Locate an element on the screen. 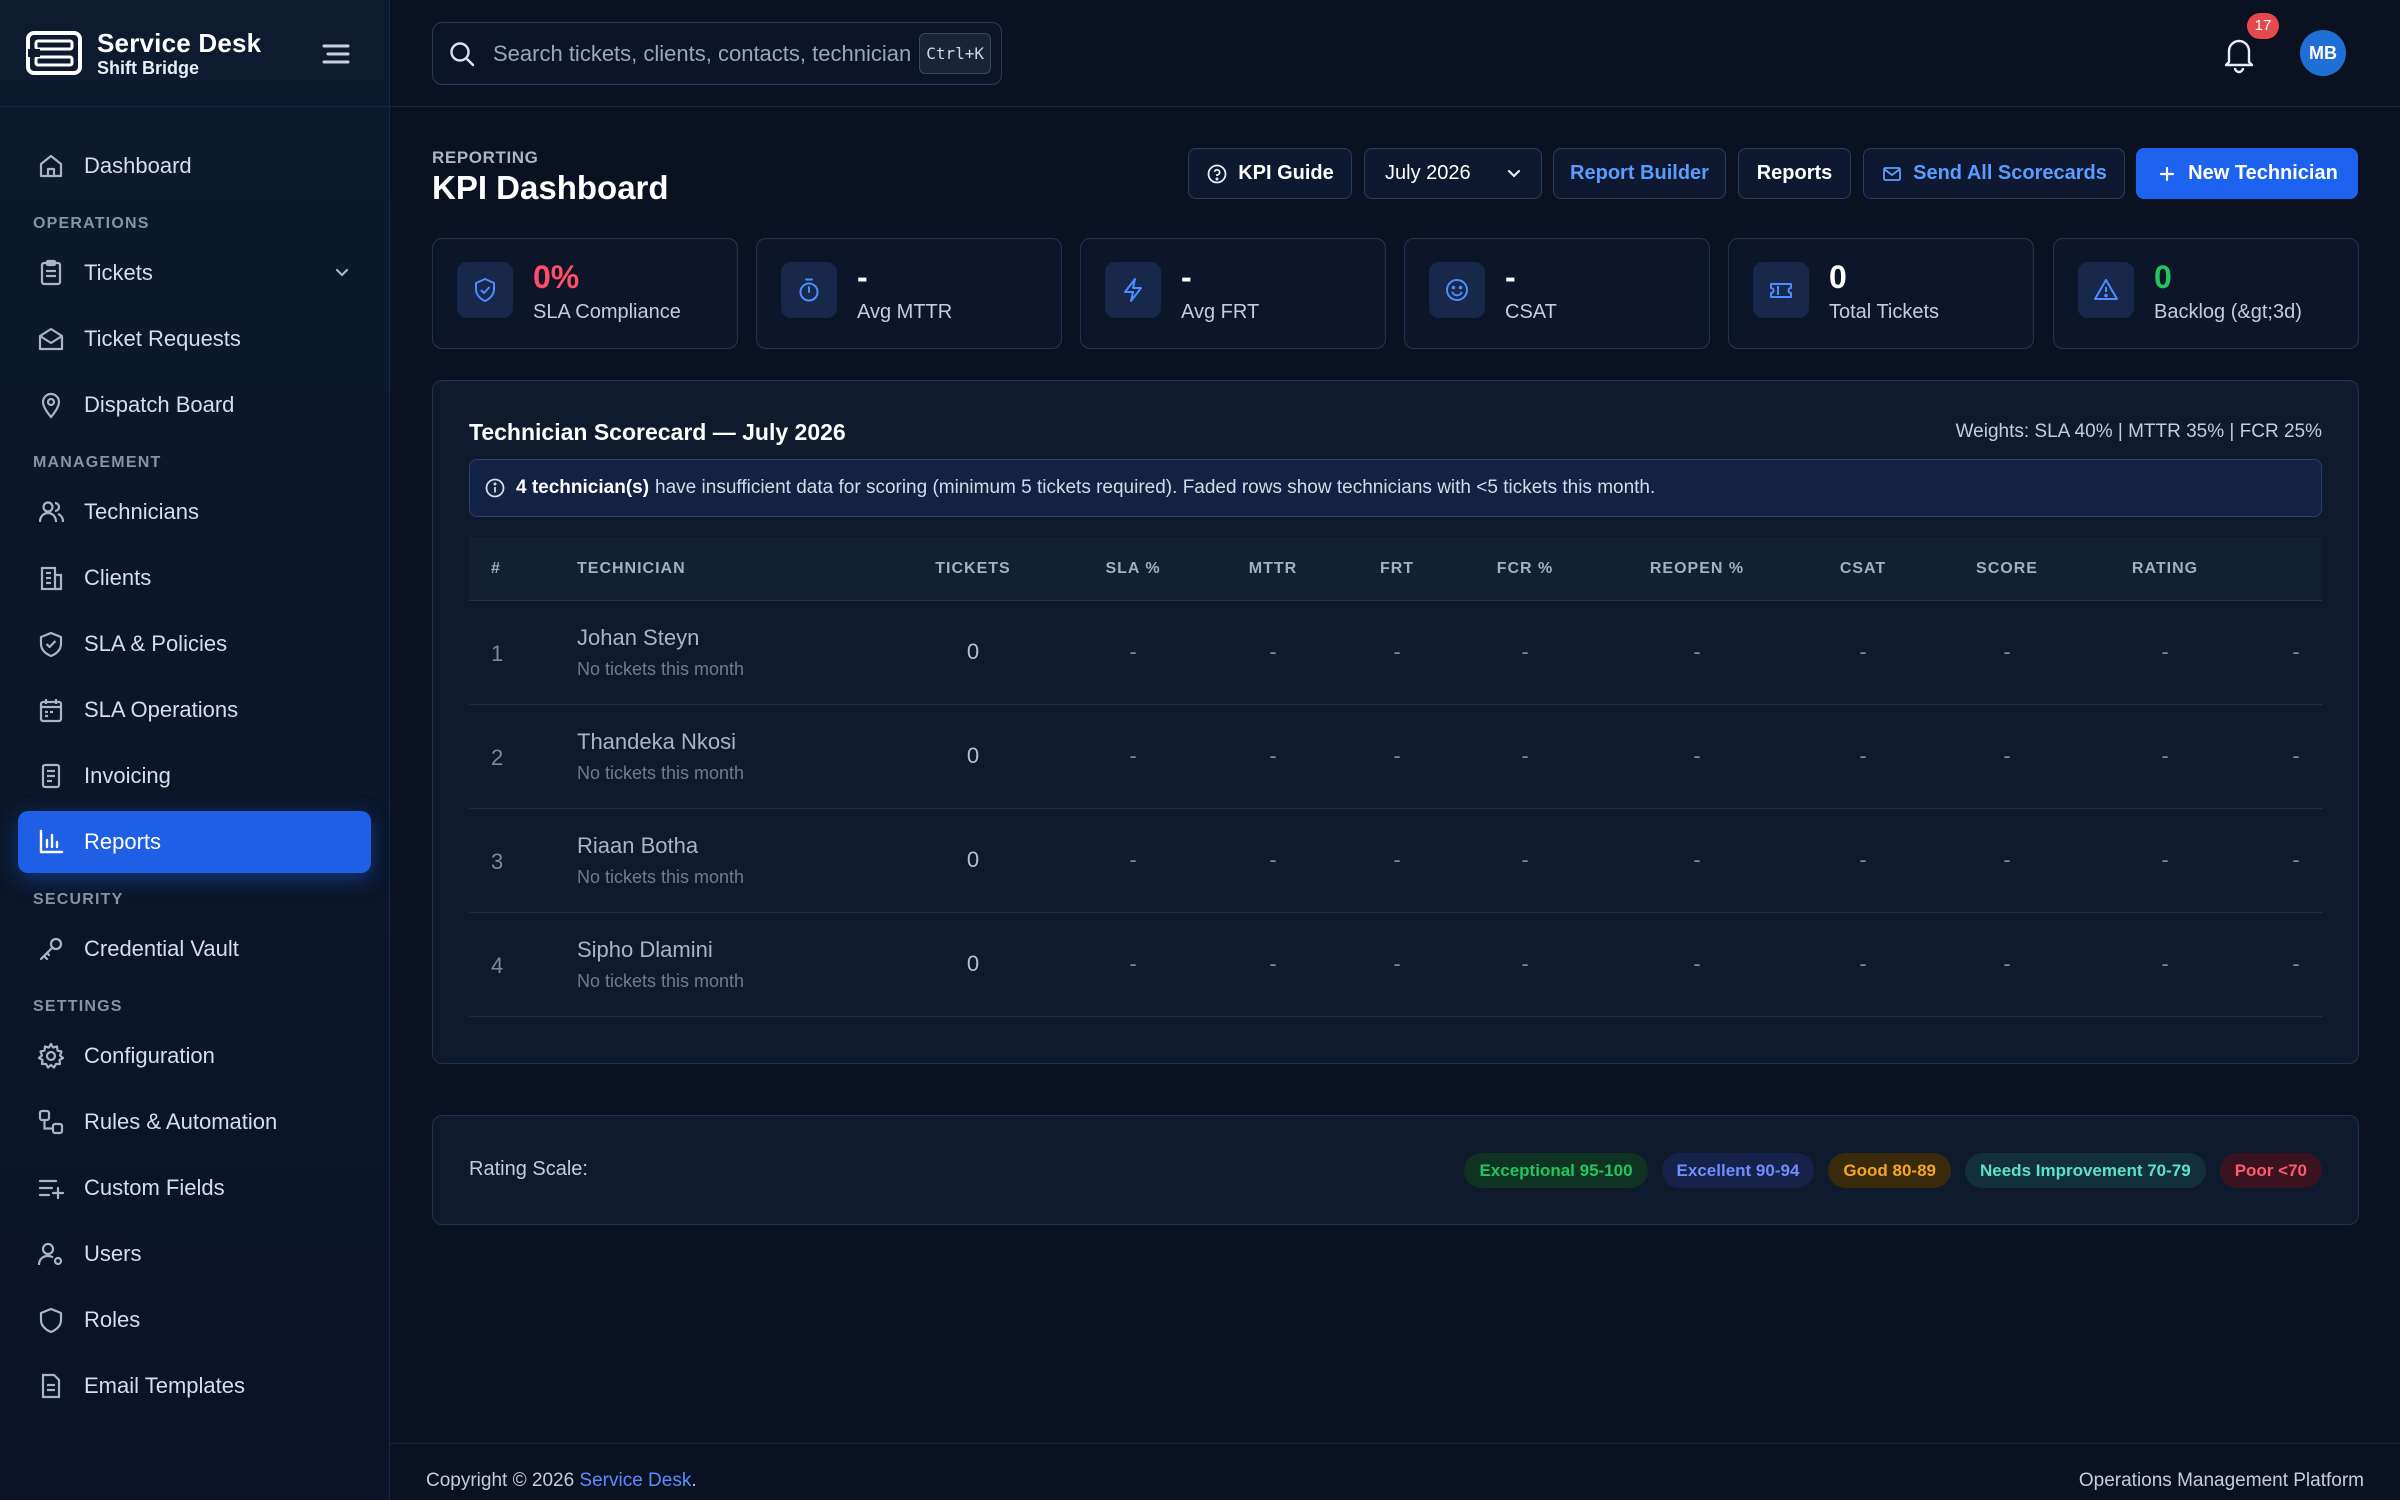  col-mttr: MTTR is located at coordinates (1273, 568).